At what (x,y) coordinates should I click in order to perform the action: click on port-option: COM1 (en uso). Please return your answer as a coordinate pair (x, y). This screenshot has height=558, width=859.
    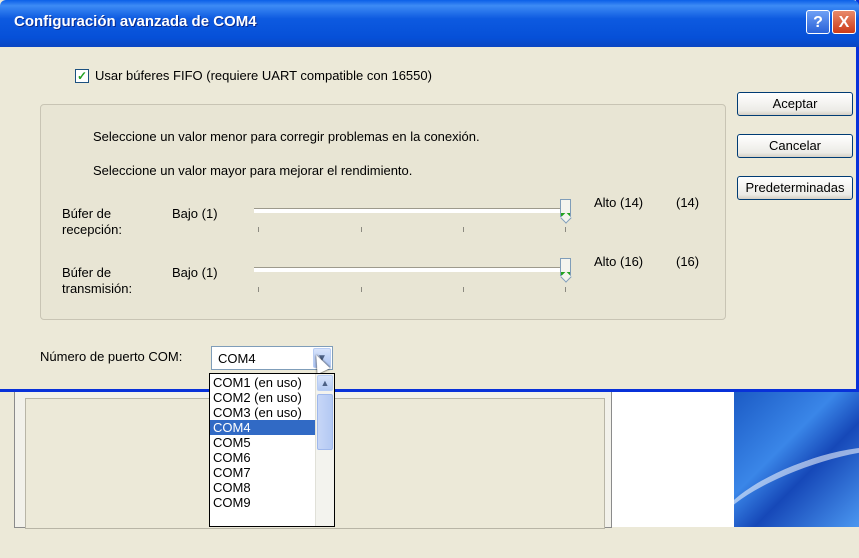
    Looking at the image, I should click on (263, 382).